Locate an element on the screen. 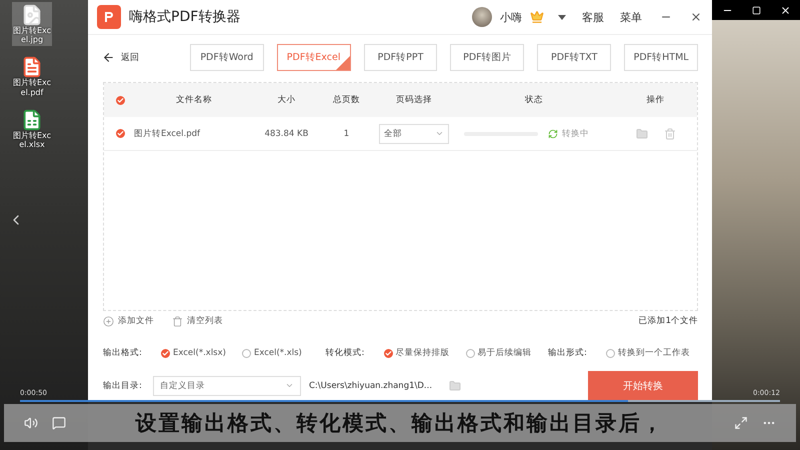 This screenshot has width=800, height=450. radio-label: Excel(*.xls) is located at coordinates (278, 353).